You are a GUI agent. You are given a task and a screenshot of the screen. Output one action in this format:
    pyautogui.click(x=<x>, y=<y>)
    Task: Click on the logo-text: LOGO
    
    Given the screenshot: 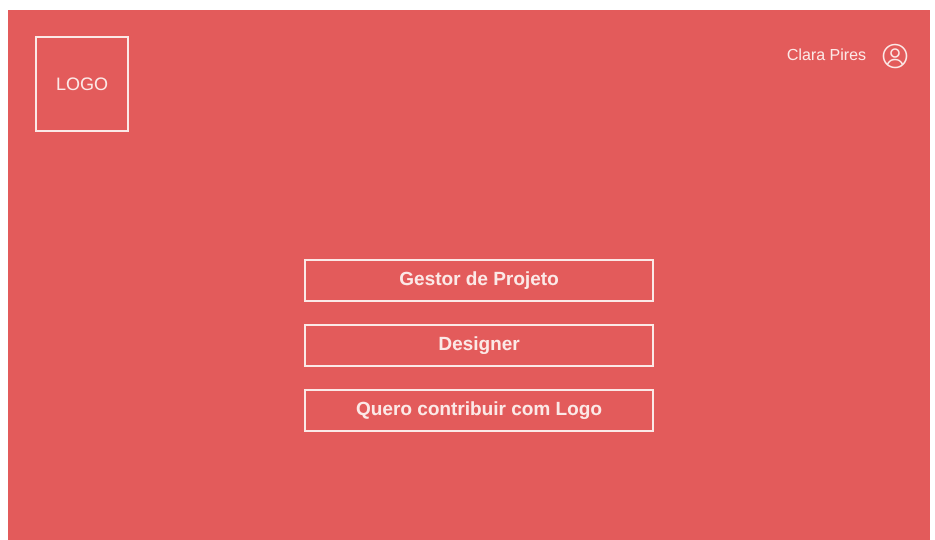 What is the action you would take?
    pyautogui.click(x=82, y=84)
    